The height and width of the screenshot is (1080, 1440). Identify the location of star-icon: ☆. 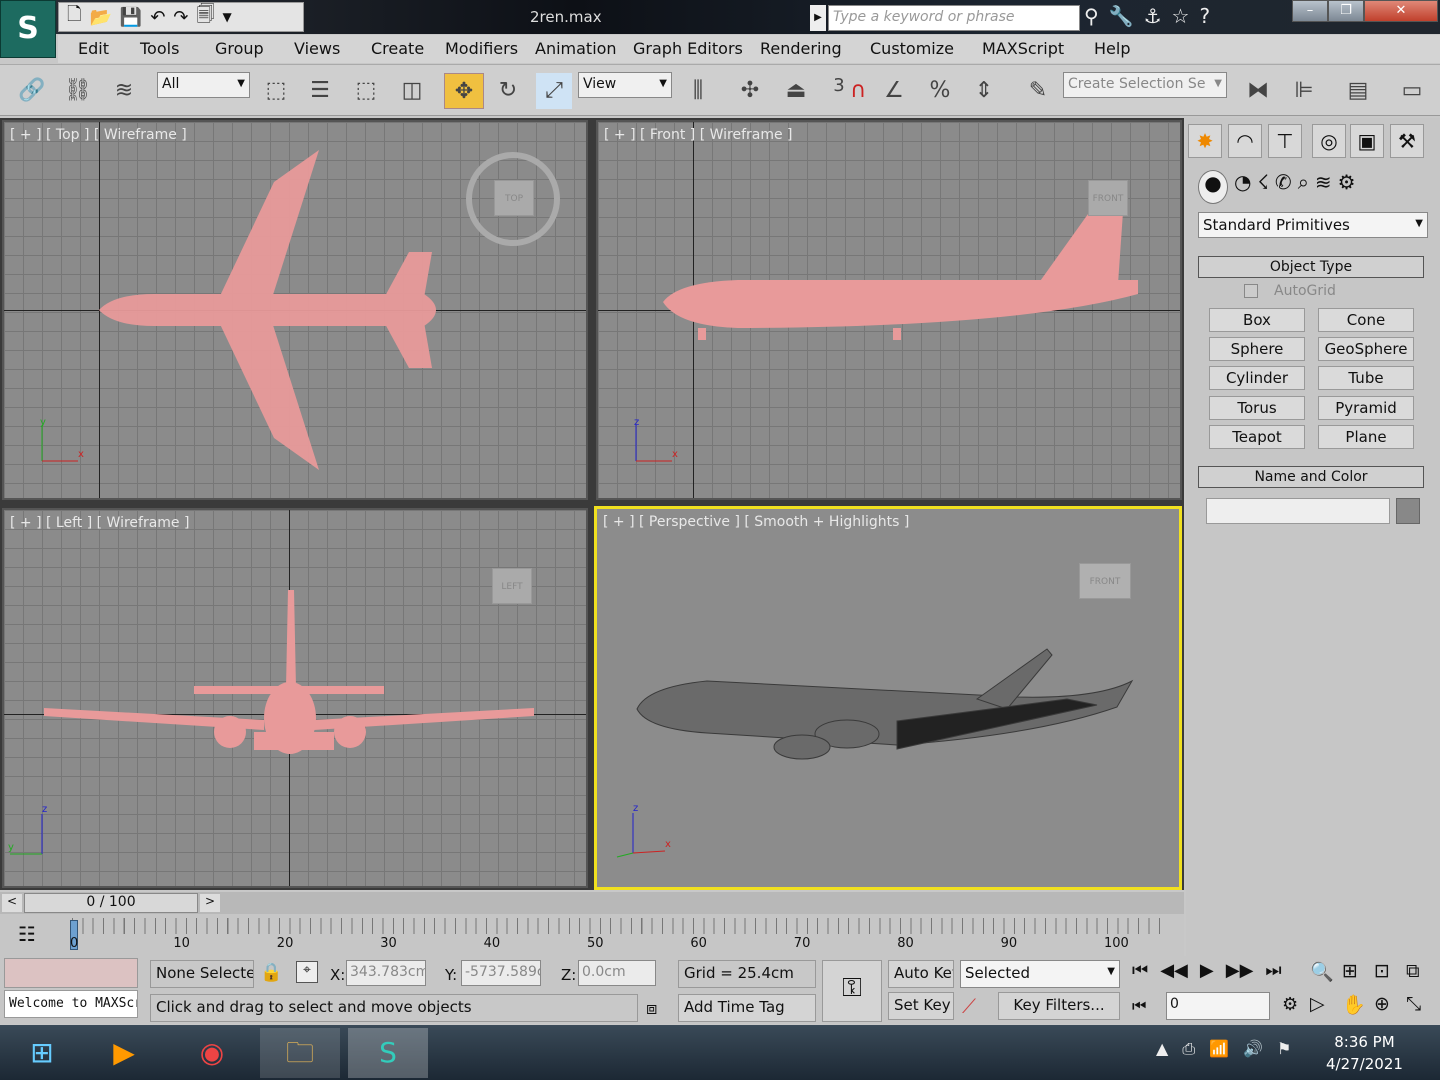
(1181, 16).